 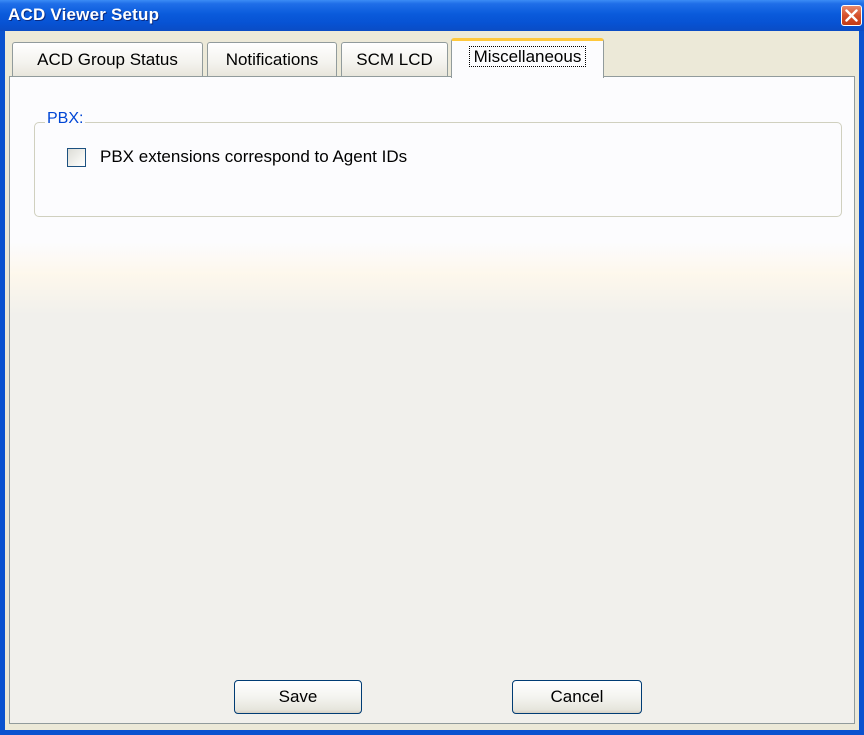 I want to click on window-border-right, so click(x=861, y=383).